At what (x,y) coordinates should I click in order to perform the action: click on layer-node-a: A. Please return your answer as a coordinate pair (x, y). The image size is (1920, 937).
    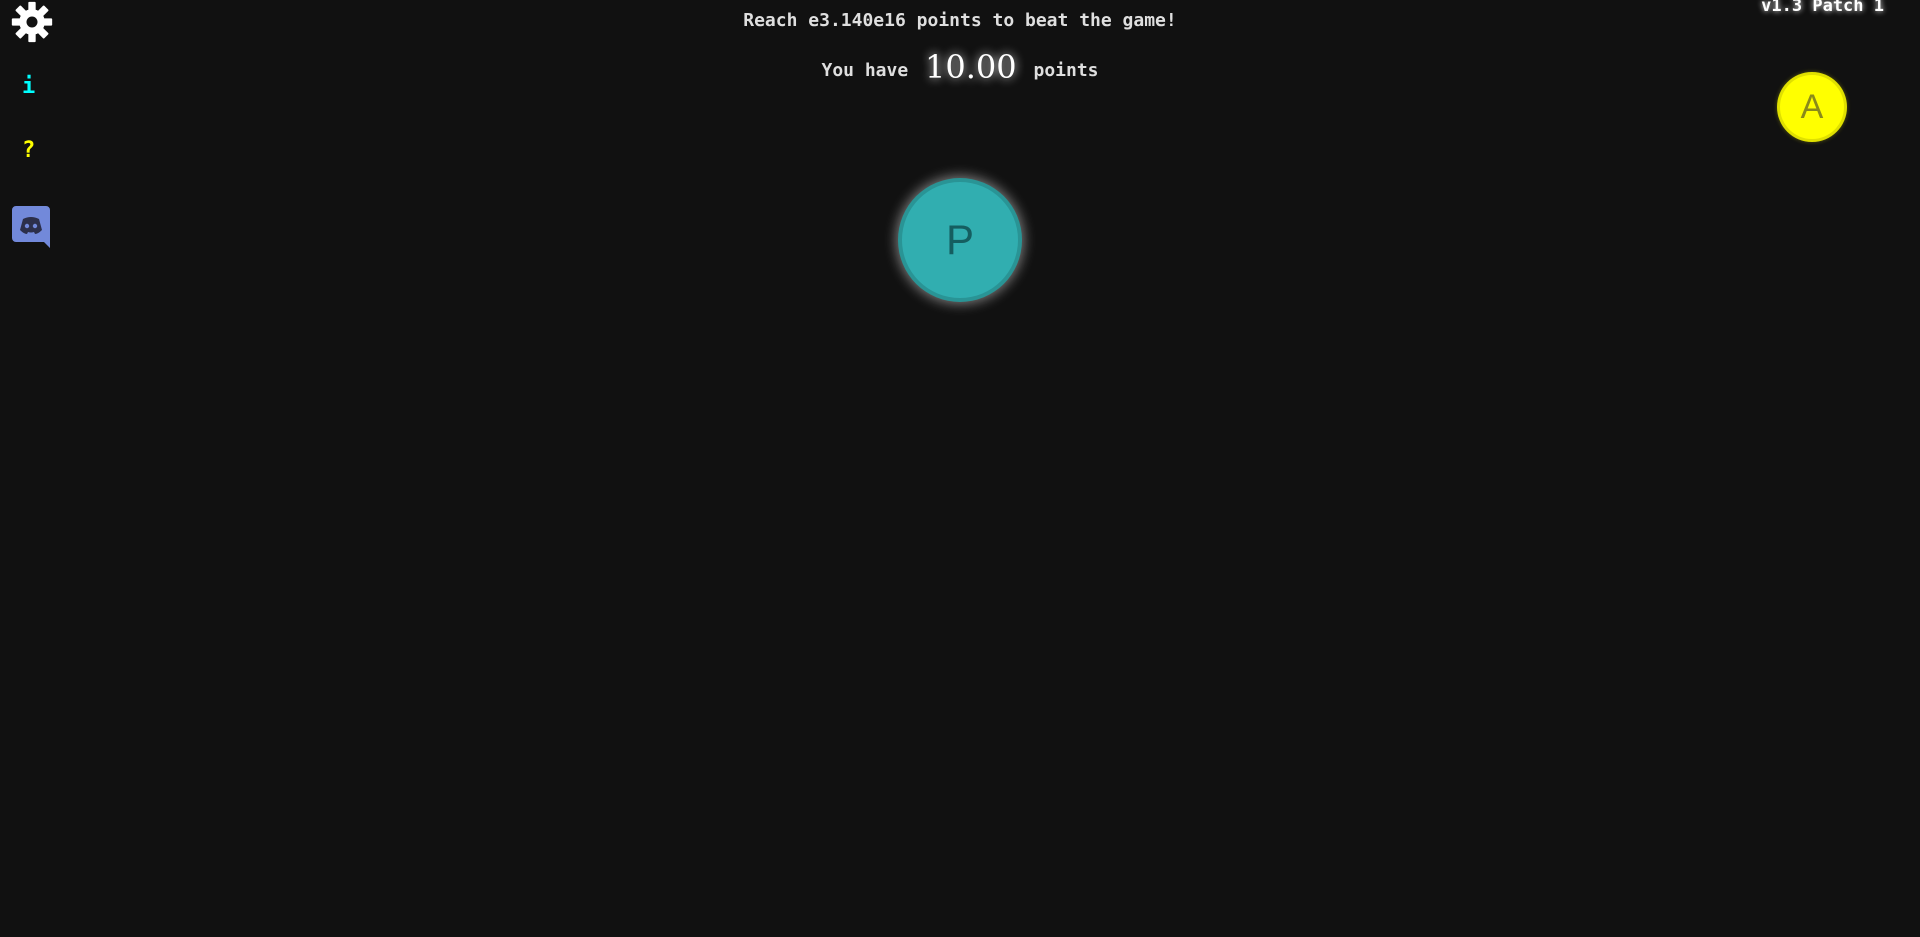
    Looking at the image, I should click on (1812, 107).